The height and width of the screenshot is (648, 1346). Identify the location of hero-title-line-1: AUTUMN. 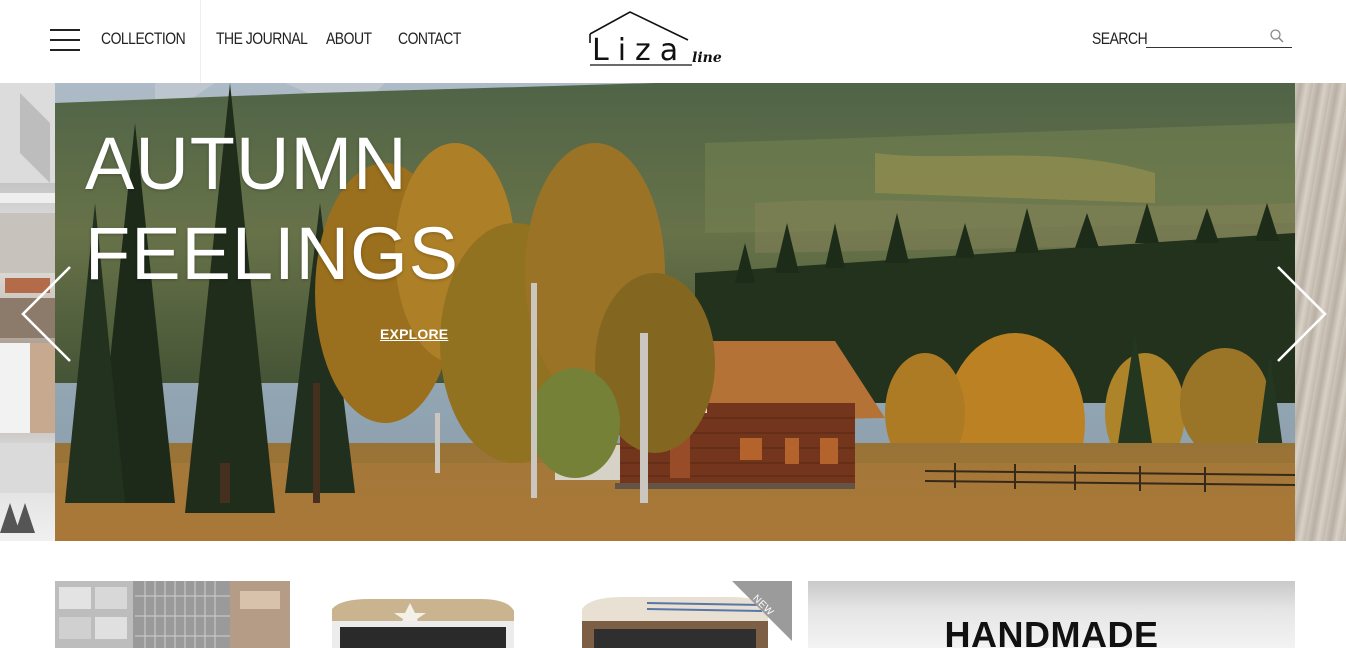
(246, 163).